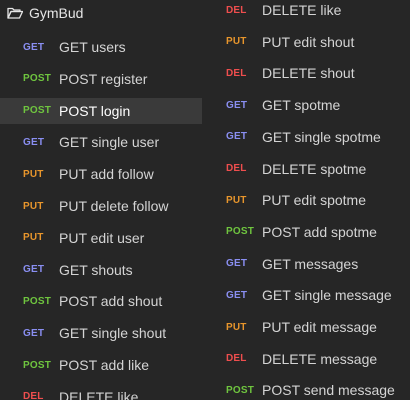 Image resolution: width=410 pixels, height=400 pixels. I want to click on request-item: GET GET messages, so click(306, 264).